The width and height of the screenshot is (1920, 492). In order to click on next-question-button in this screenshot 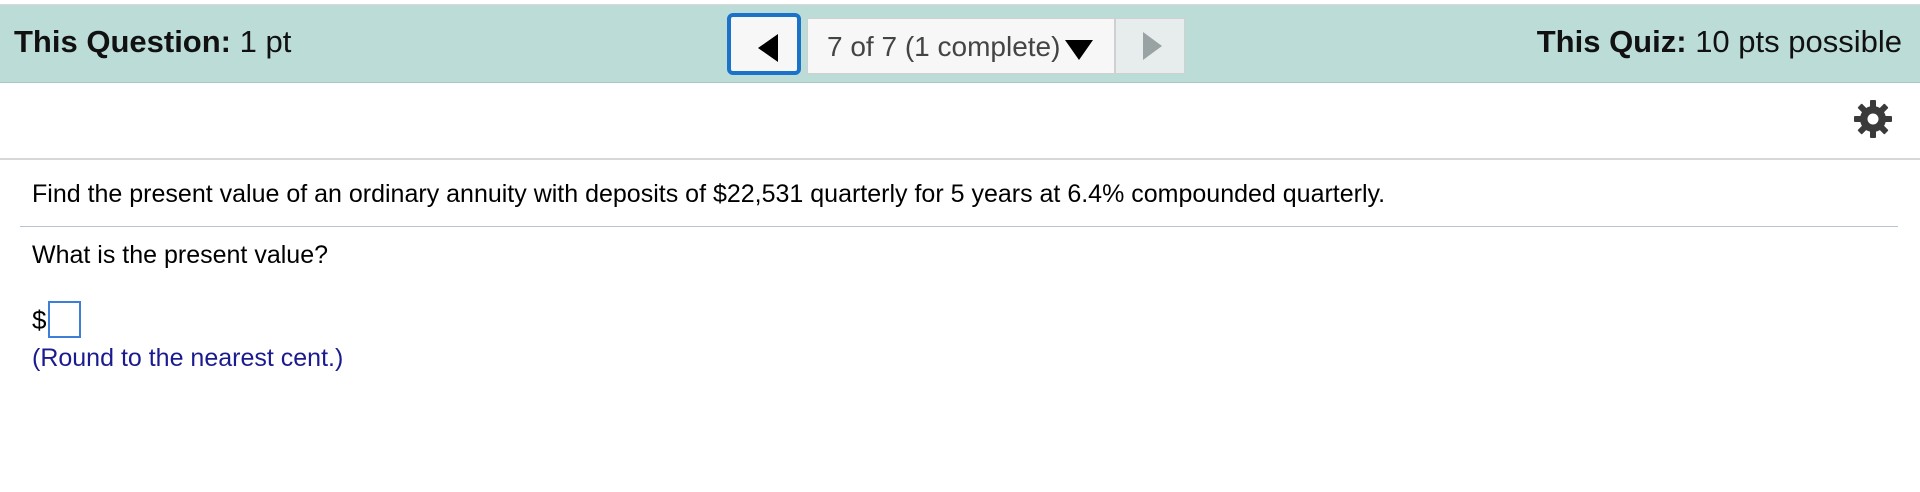, I will do `click(1150, 46)`.